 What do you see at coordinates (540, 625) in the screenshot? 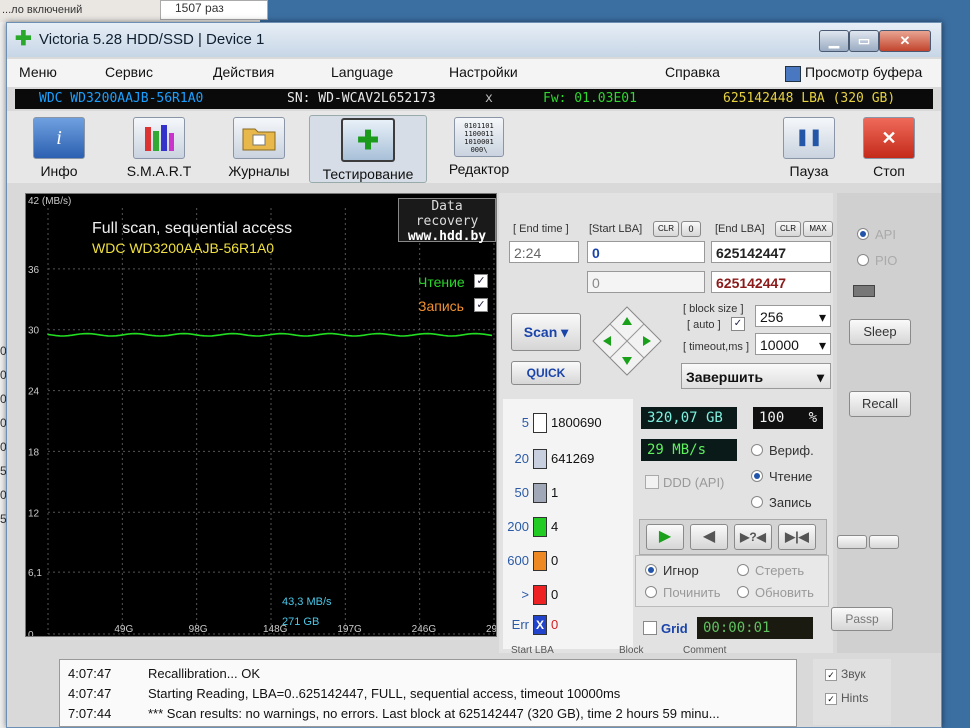
I see `error-mark-icon: X` at bounding box center [540, 625].